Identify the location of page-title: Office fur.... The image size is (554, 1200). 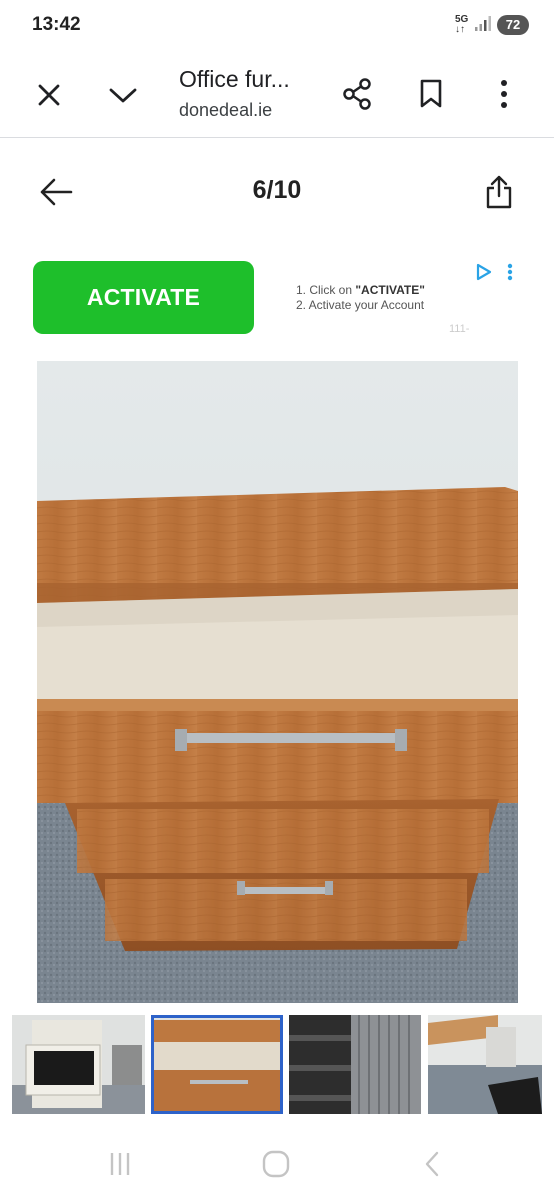
(234, 79).